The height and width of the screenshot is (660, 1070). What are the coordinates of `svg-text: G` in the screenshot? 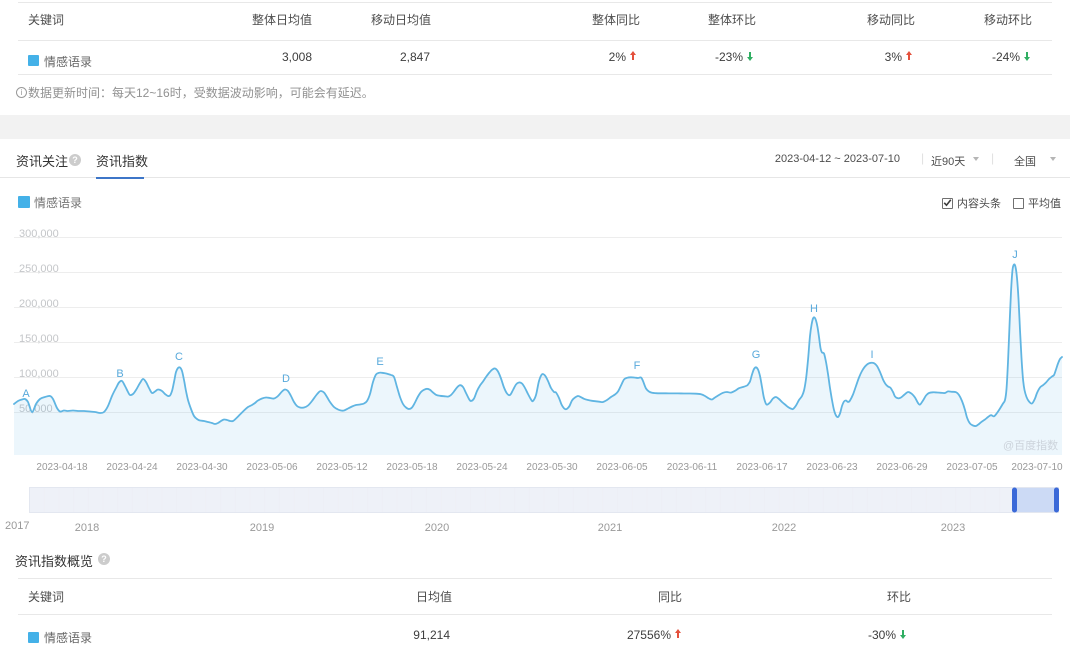 It's located at (756, 355).